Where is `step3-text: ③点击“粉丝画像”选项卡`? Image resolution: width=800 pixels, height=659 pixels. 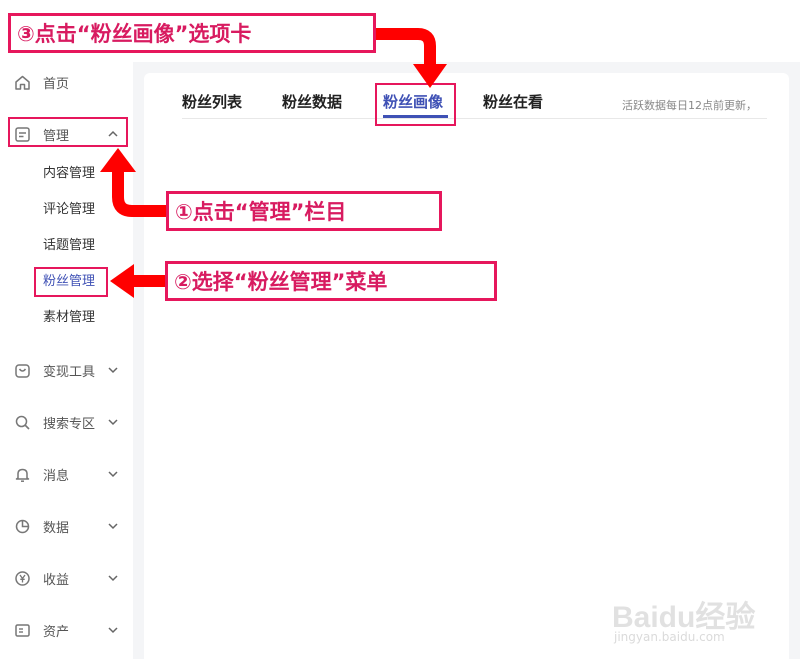
step3-text: ③点击“粉丝画像”选项卡 is located at coordinates (134, 34).